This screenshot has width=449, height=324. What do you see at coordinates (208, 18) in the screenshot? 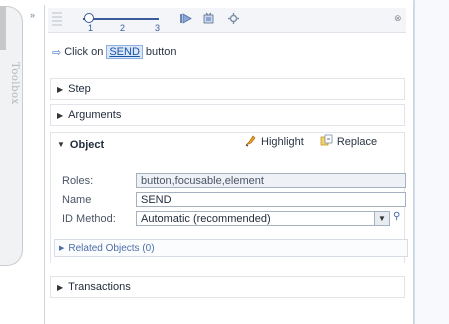
I see `capture-step-icon` at bounding box center [208, 18].